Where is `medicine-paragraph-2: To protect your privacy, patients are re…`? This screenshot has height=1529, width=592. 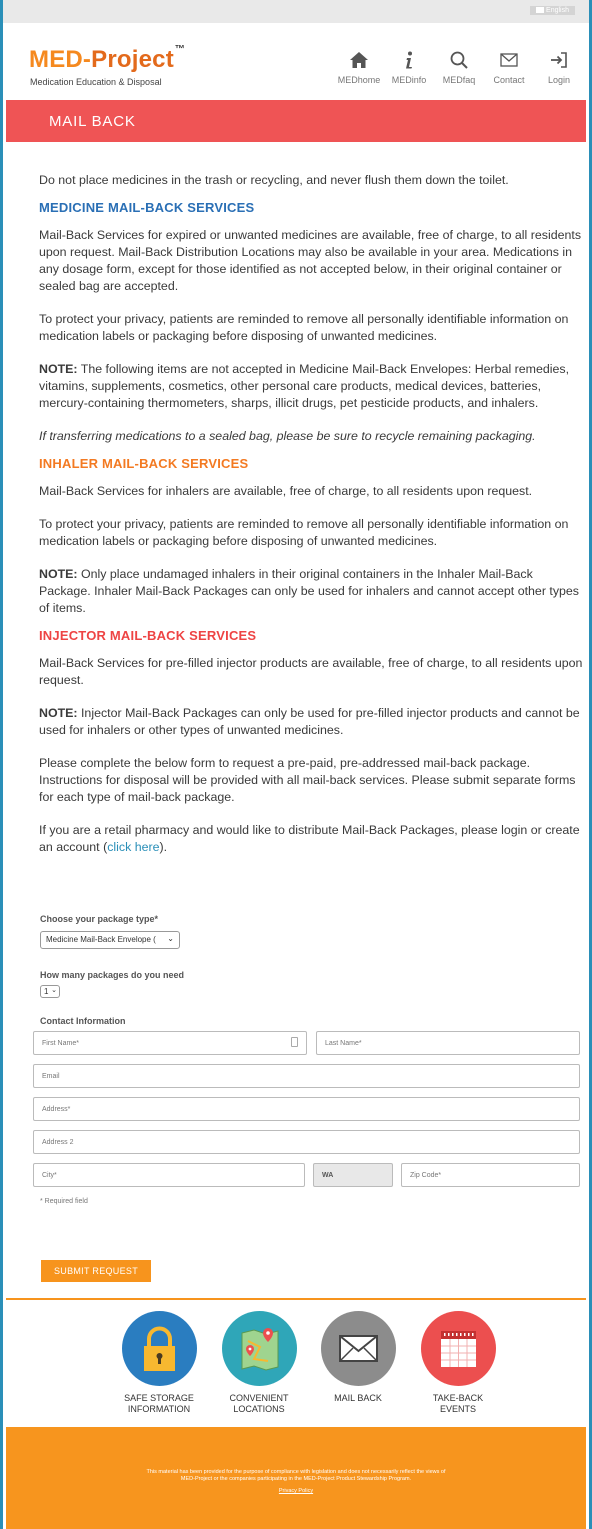
medicine-paragraph-2: To protect your privacy, patients are re… is located at coordinates (304, 327).